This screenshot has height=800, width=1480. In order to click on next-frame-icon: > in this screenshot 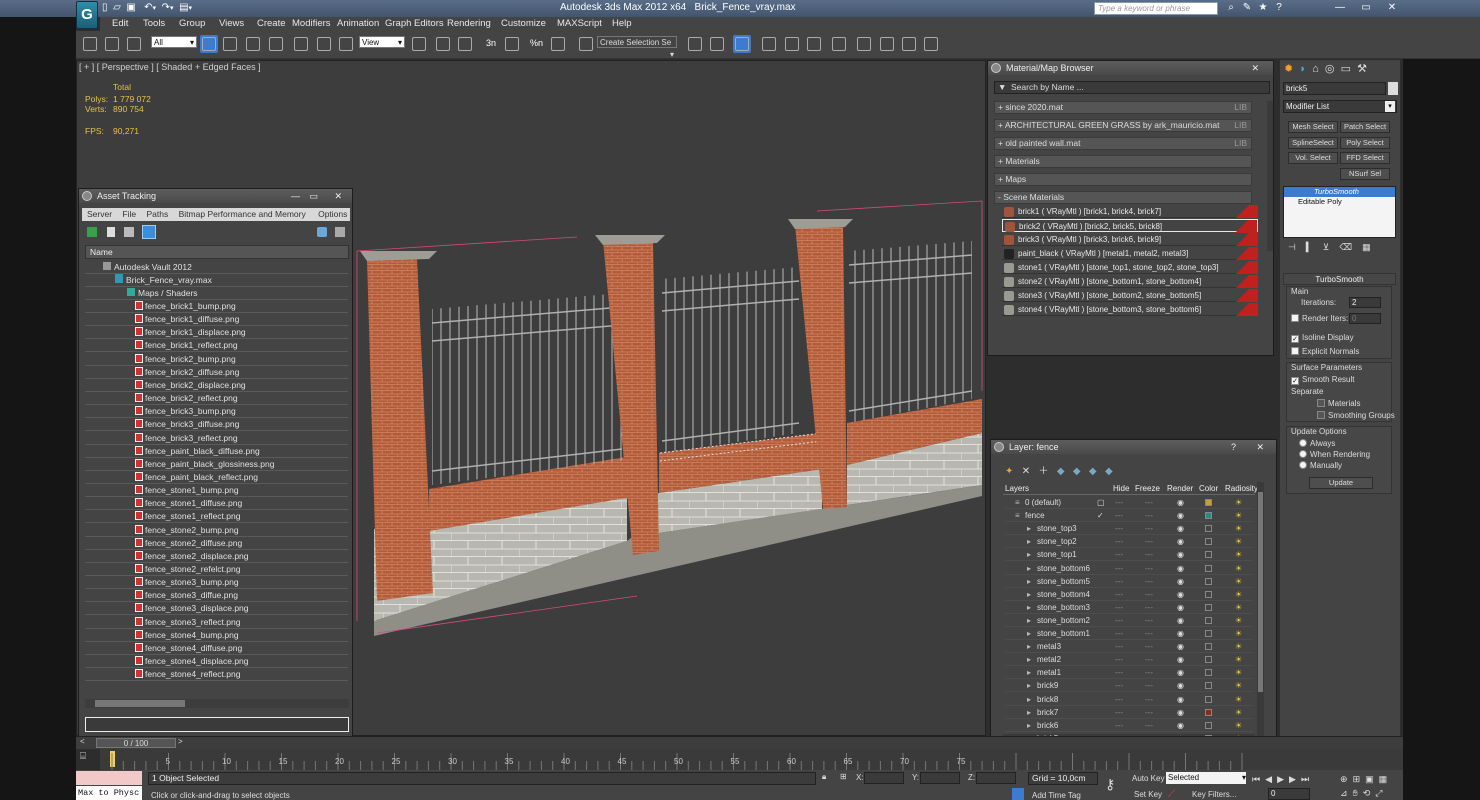, I will do `click(180, 741)`.